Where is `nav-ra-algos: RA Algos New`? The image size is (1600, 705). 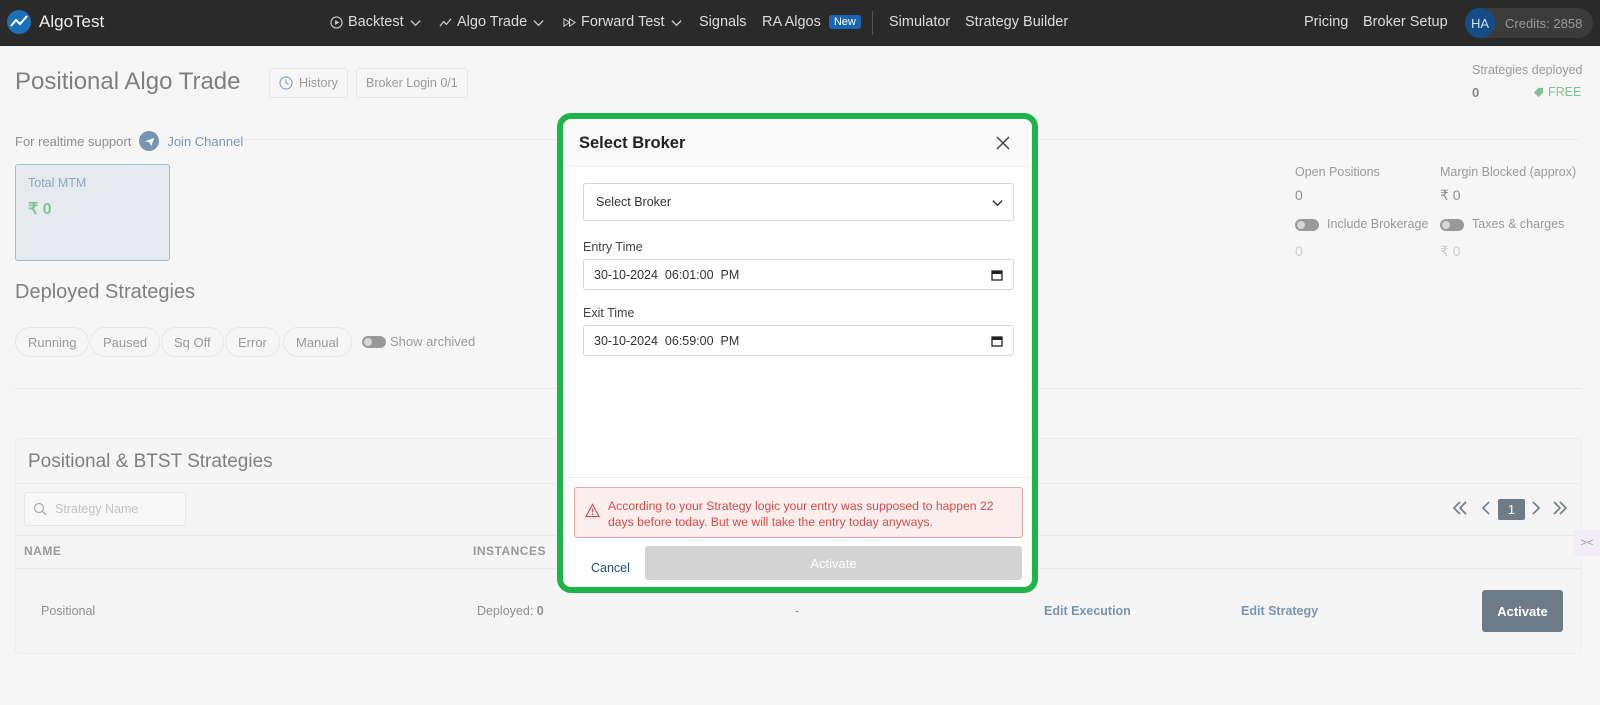 nav-ra-algos: RA Algos New is located at coordinates (811, 22).